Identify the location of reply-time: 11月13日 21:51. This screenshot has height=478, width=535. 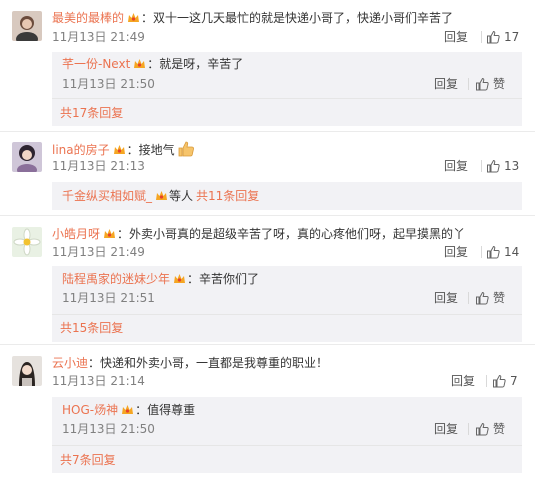
(108, 298).